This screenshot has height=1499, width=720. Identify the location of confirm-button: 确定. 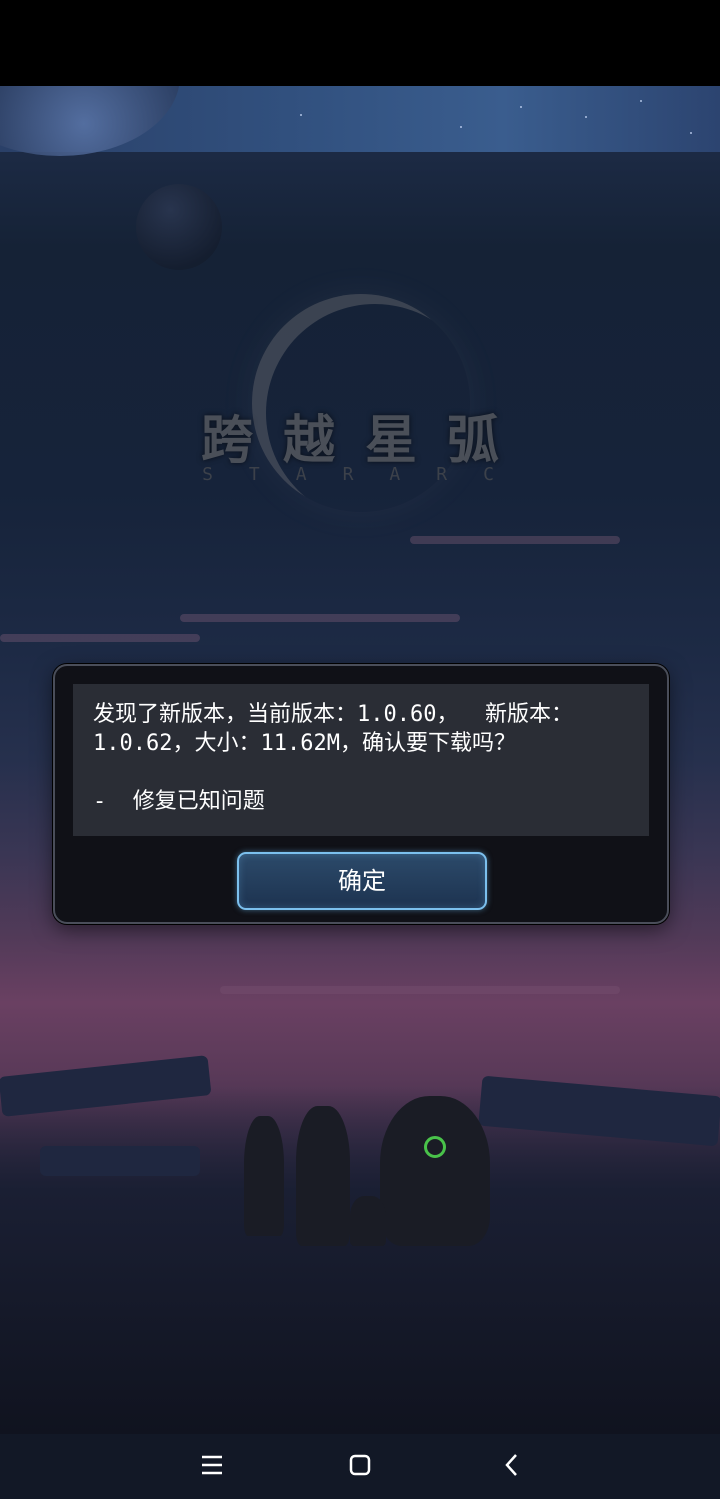
(362, 881).